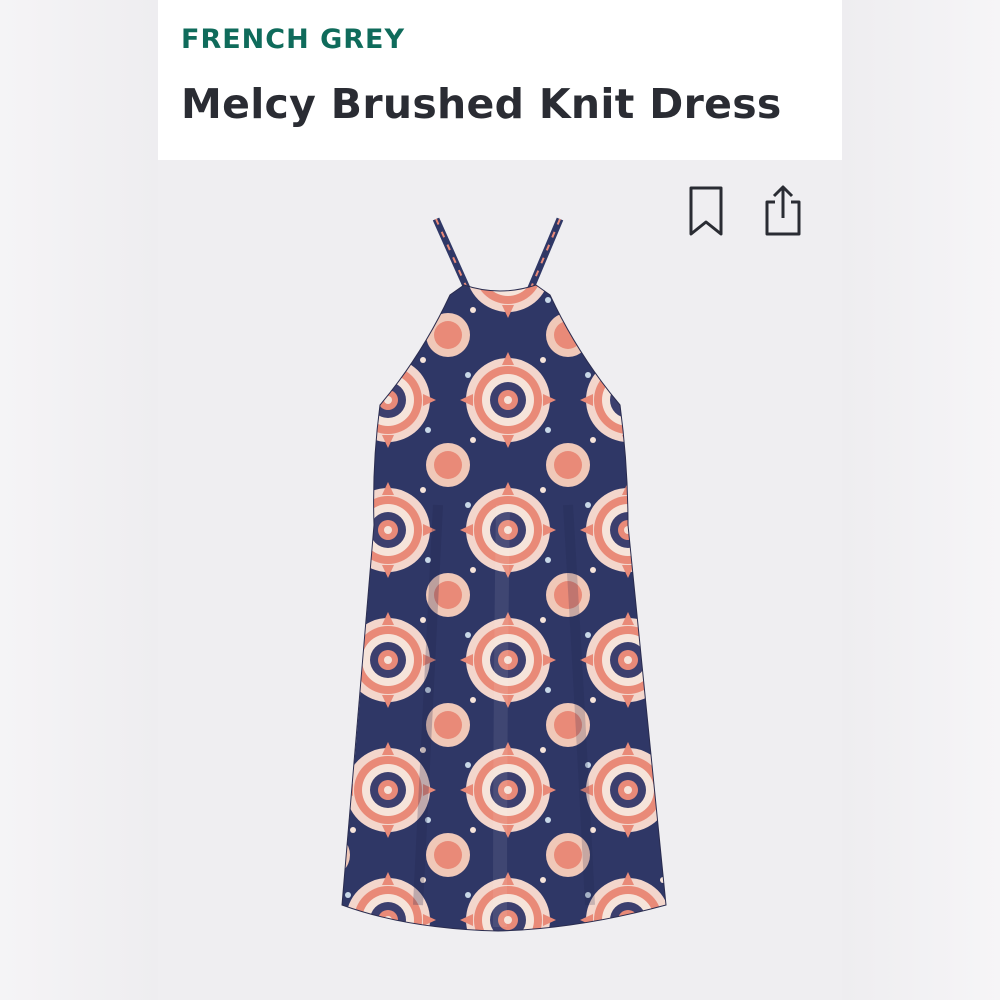 The width and height of the screenshot is (1000, 1000). I want to click on product-header: FRENCH GREY Melcy Brushed Knit Dress, so click(500, 80).